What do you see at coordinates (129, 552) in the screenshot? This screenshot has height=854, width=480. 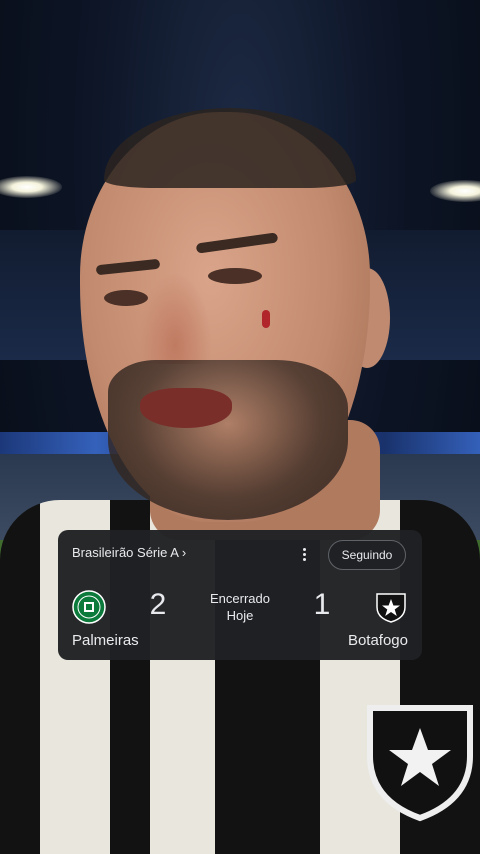 I see `league-link: Brasileirão Série A ›` at bounding box center [129, 552].